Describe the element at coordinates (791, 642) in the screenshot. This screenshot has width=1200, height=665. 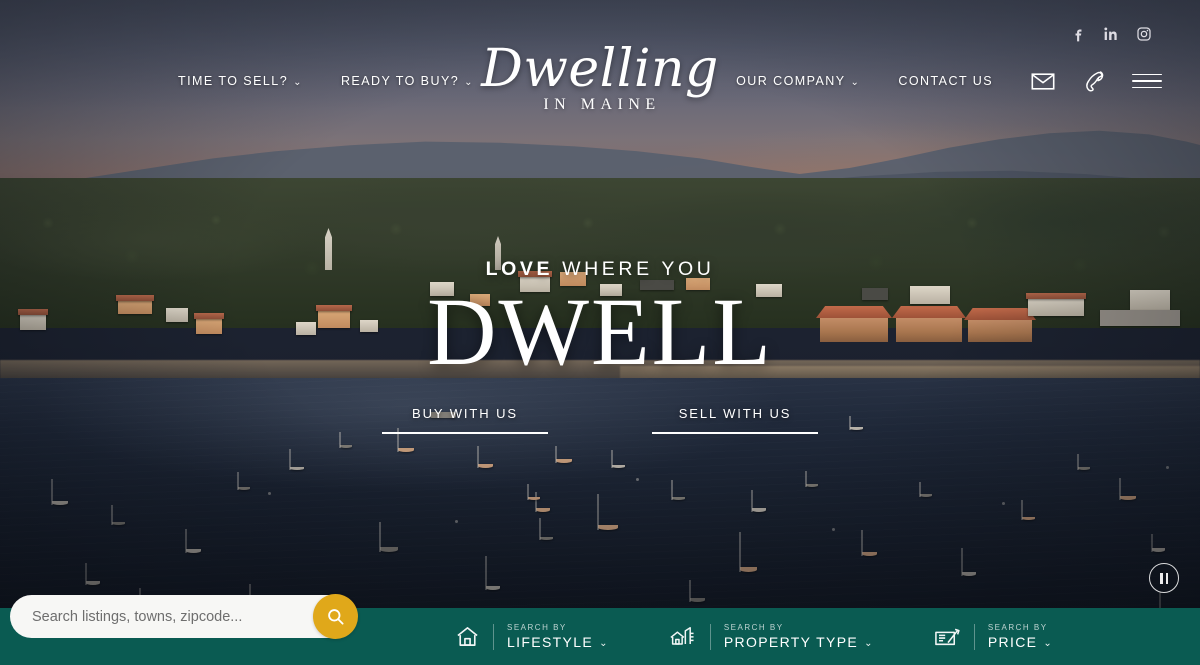
I see `filter-label: PROPERTY TYPE` at that location.